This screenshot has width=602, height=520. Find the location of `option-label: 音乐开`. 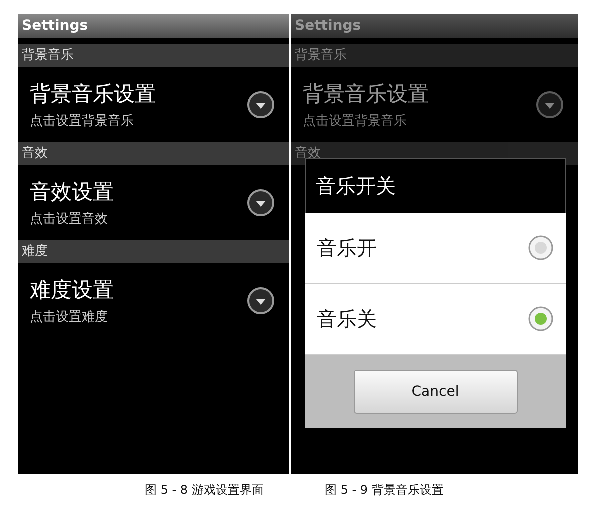

option-label: 音乐开 is located at coordinates (347, 248).